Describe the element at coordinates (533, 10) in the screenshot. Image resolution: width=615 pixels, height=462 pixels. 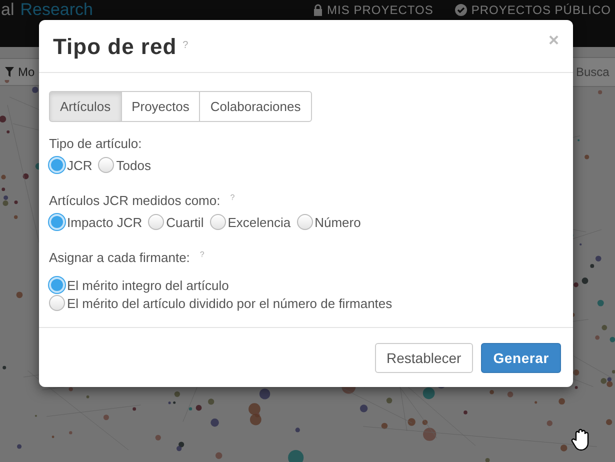
I see `nav-link: PROYECTOS PÚBLICO` at that location.